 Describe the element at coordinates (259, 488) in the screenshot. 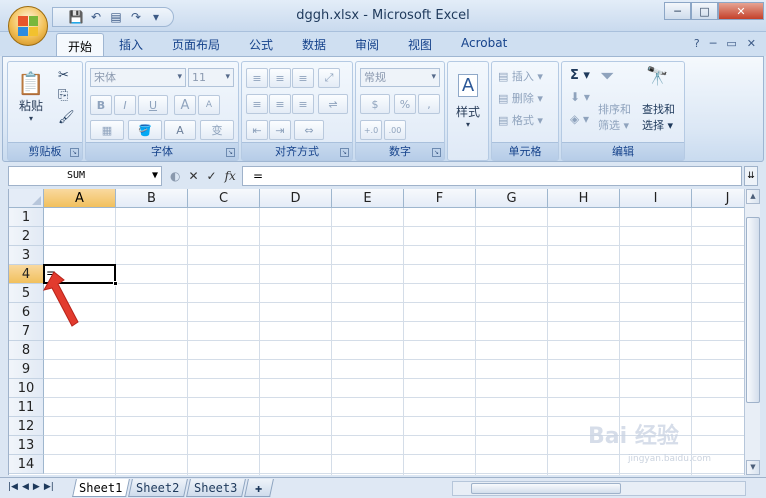

I see `insert-sheet-button: ✚` at that location.